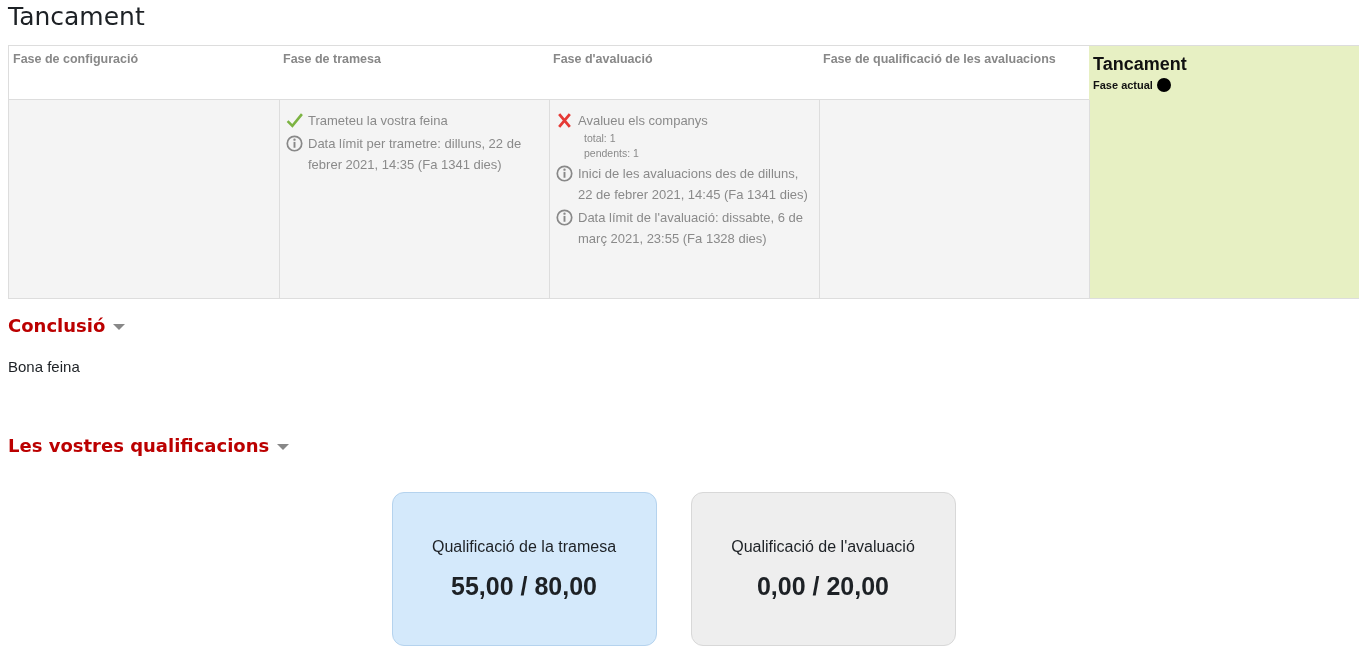 The height and width of the screenshot is (655, 1359). Describe the element at coordinates (524, 546) in the screenshot. I see `grade-label: Qualificació de la tramesa` at that location.